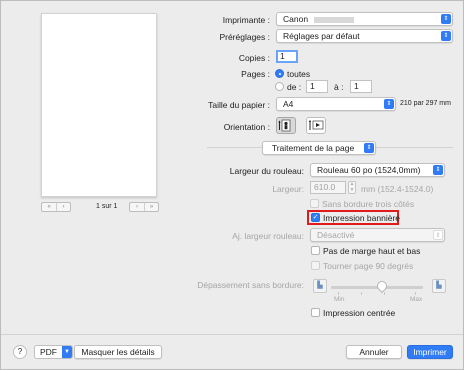 The height and width of the screenshot is (370, 464). I want to click on roll-width-value: Rouleau 60 po (1524,0mm), so click(369, 170).